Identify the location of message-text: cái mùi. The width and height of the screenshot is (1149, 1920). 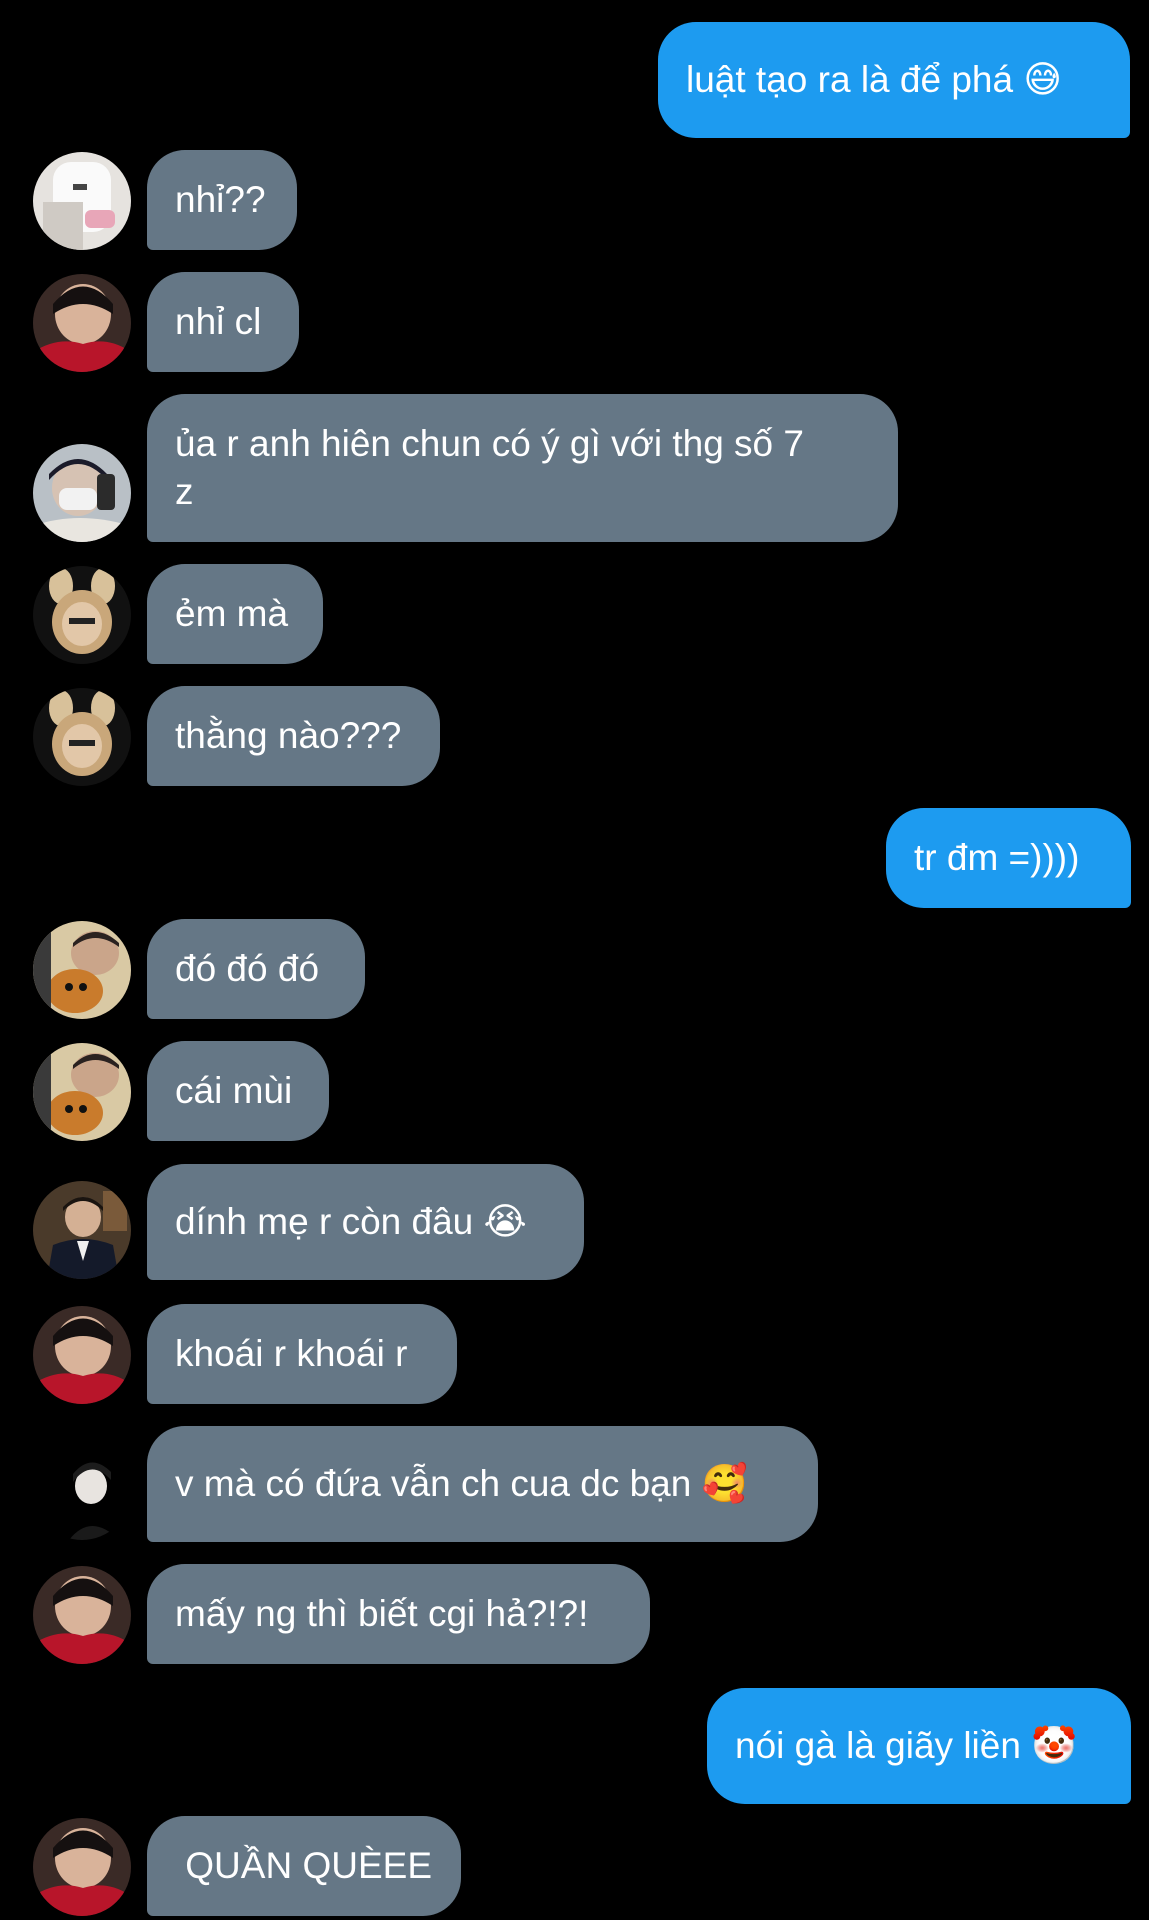
(234, 1090).